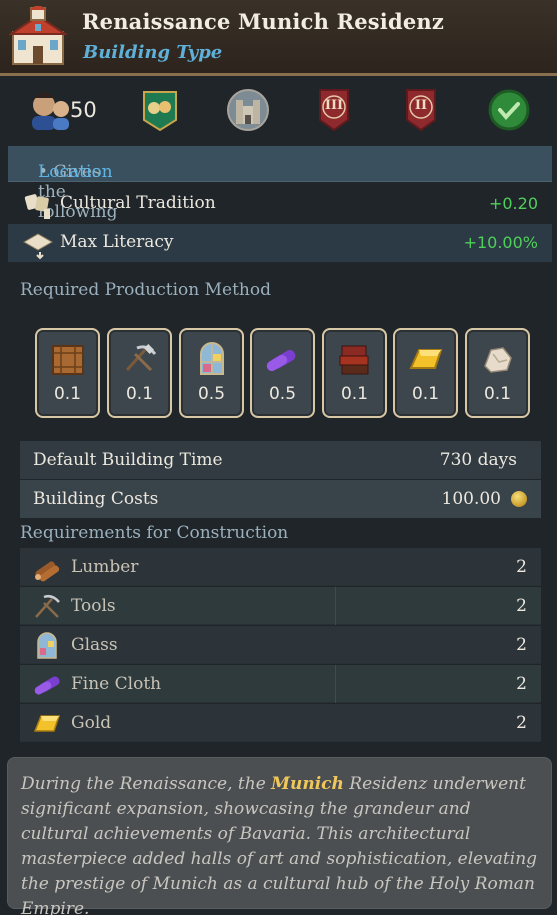 This screenshot has width=557, height=915. Describe the element at coordinates (478, 460) in the screenshot. I see `build-time-value: 730 days` at that location.